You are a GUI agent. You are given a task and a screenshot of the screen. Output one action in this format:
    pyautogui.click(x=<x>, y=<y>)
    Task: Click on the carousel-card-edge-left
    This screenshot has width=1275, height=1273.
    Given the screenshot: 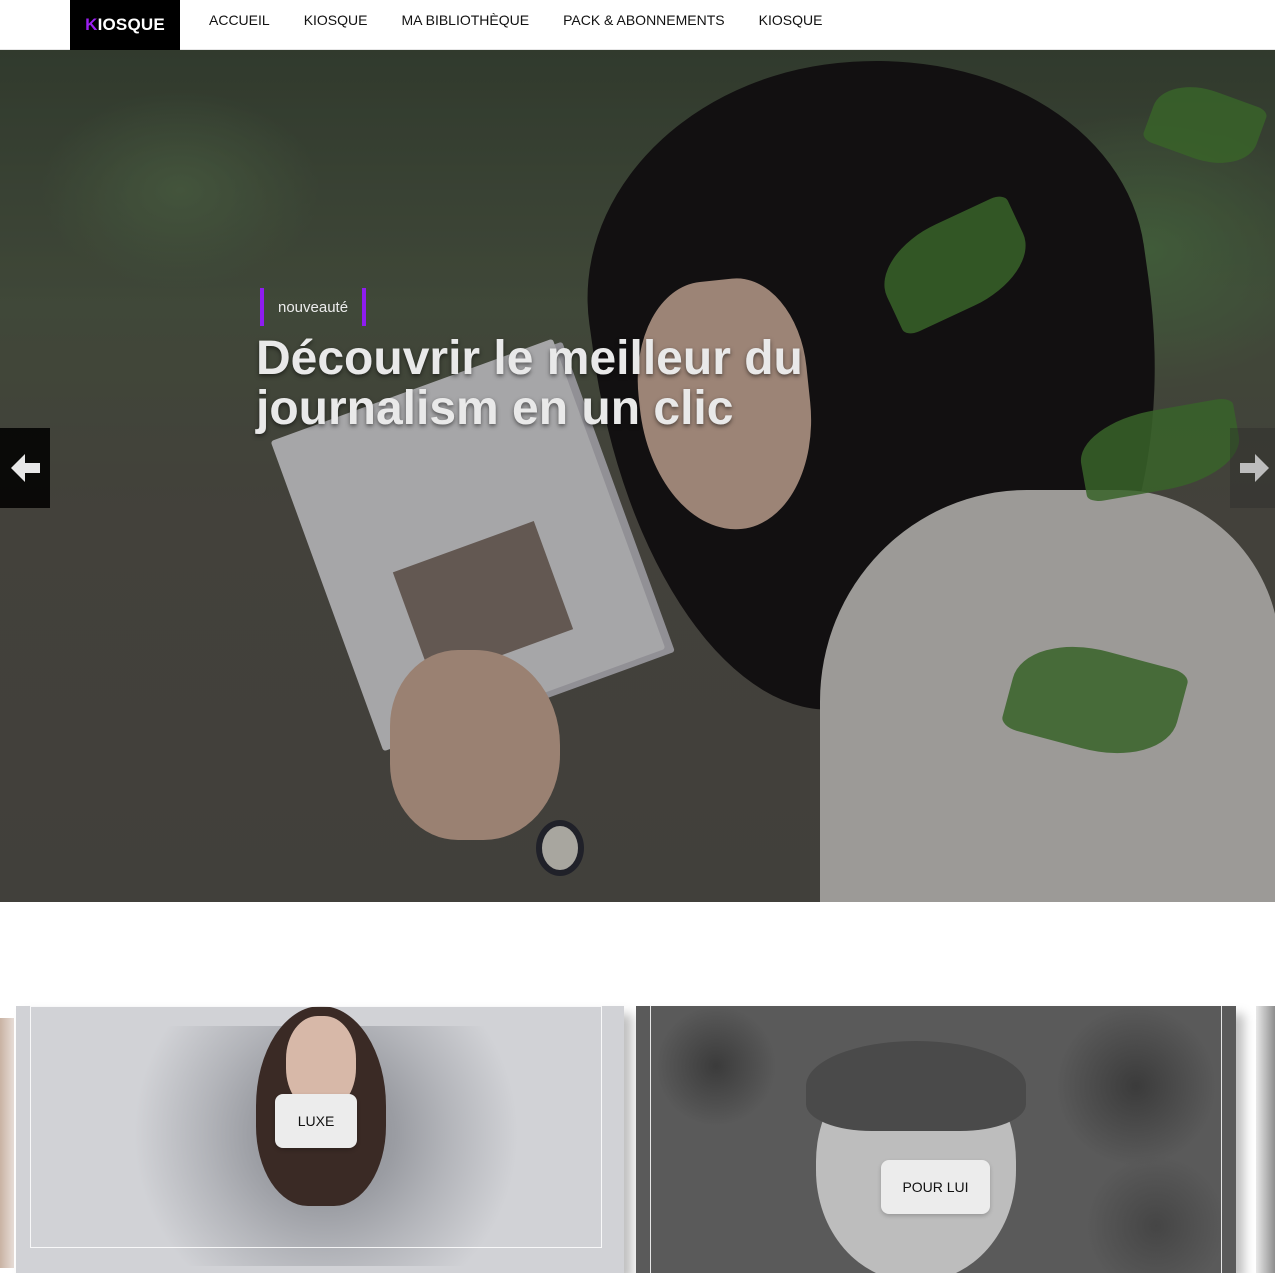 What is the action you would take?
    pyautogui.click(x=7, y=1143)
    